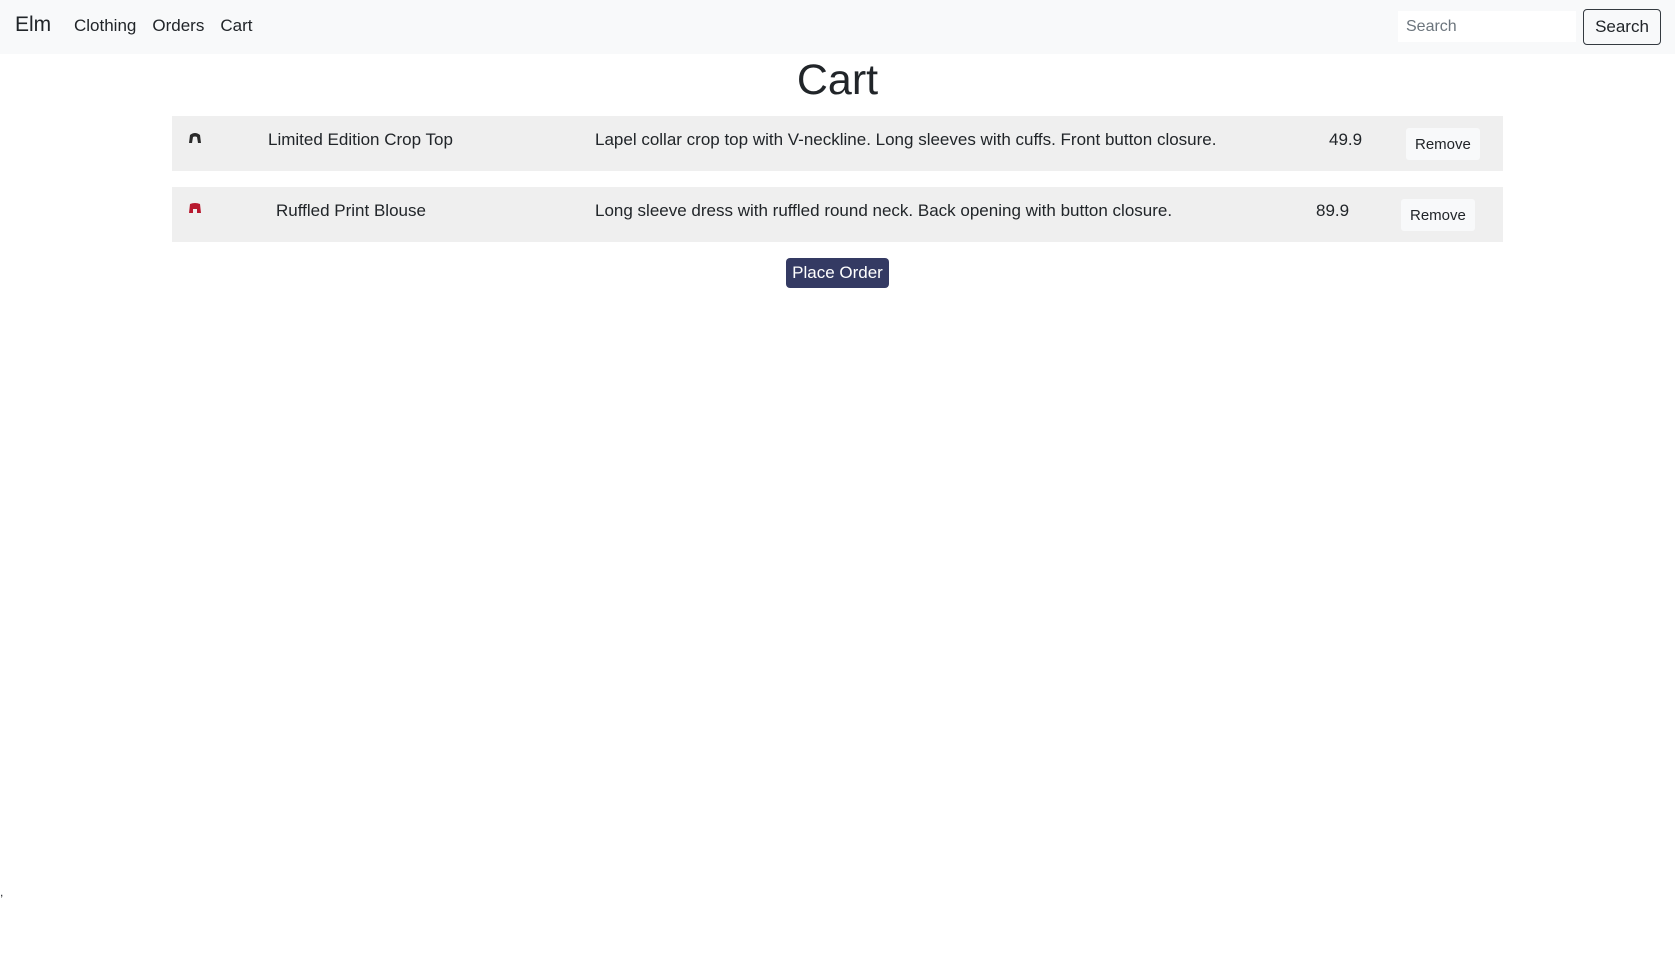 This screenshot has height=963, width=1675. What do you see at coordinates (837, 80) in the screenshot?
I see `page-title: Cart` at bounding box center [837, 80].